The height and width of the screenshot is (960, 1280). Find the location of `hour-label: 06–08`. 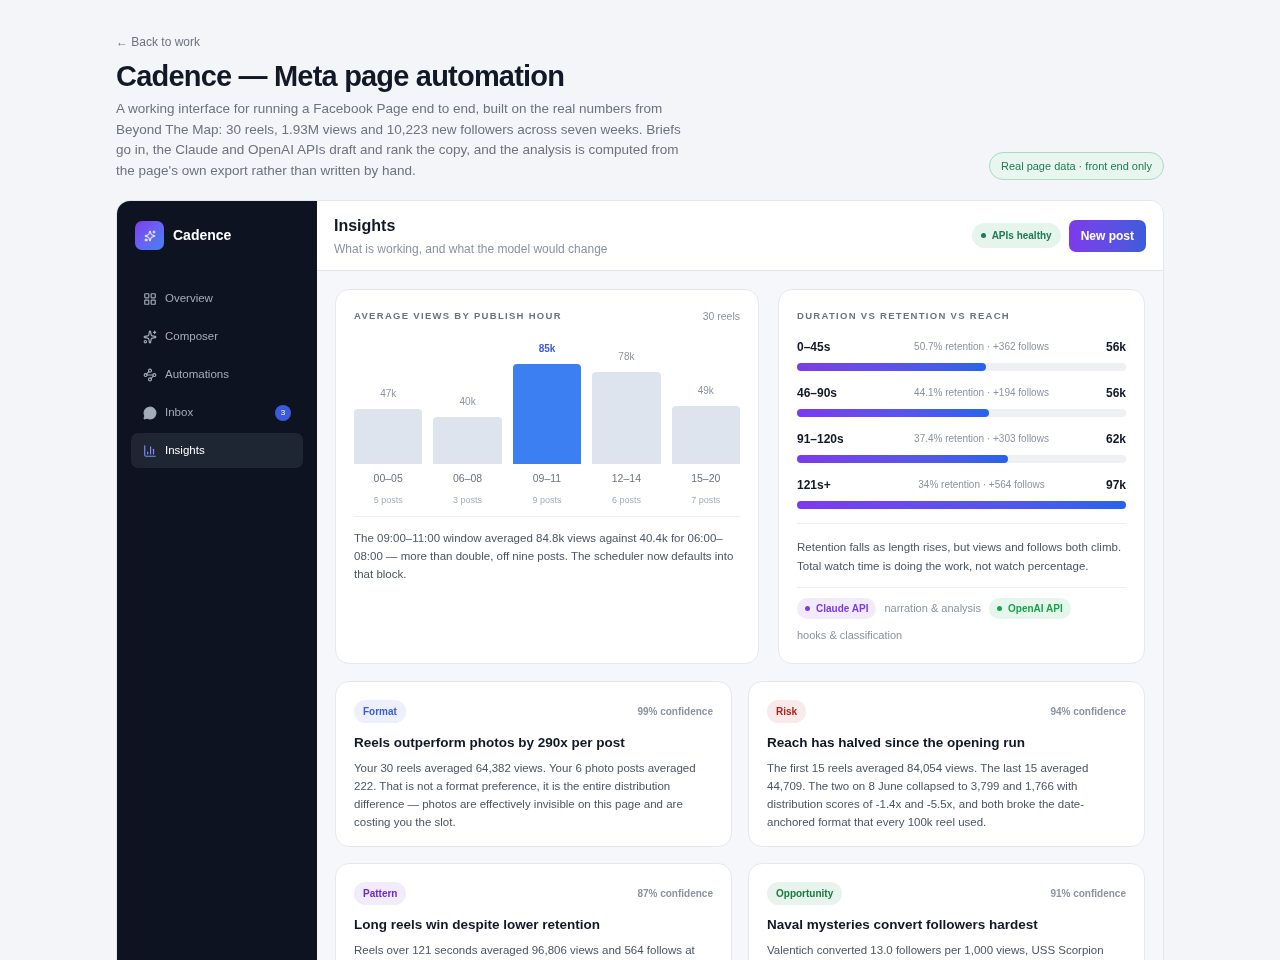

hour-label: 06–08 is located at coordinates (468, 478).